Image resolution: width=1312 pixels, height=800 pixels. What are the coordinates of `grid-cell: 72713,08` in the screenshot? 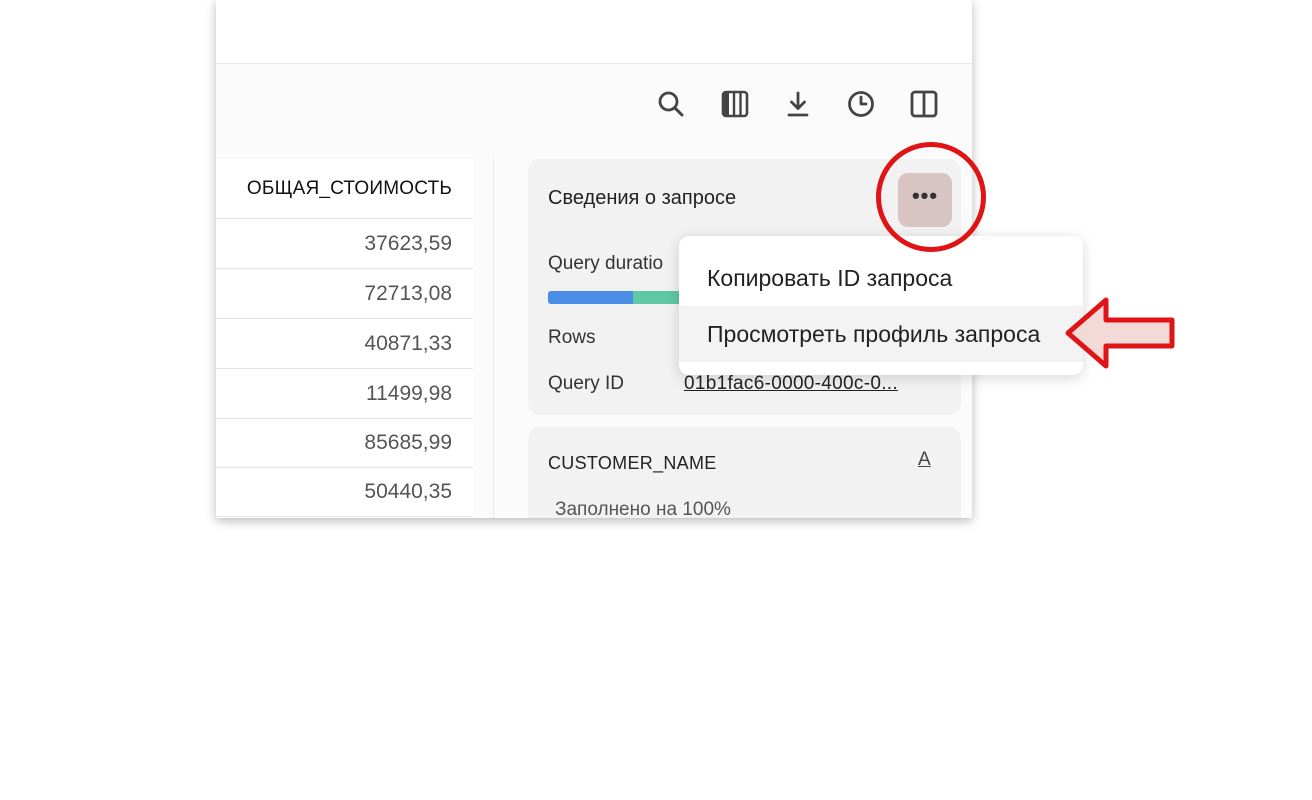 It's located at (344, 294).